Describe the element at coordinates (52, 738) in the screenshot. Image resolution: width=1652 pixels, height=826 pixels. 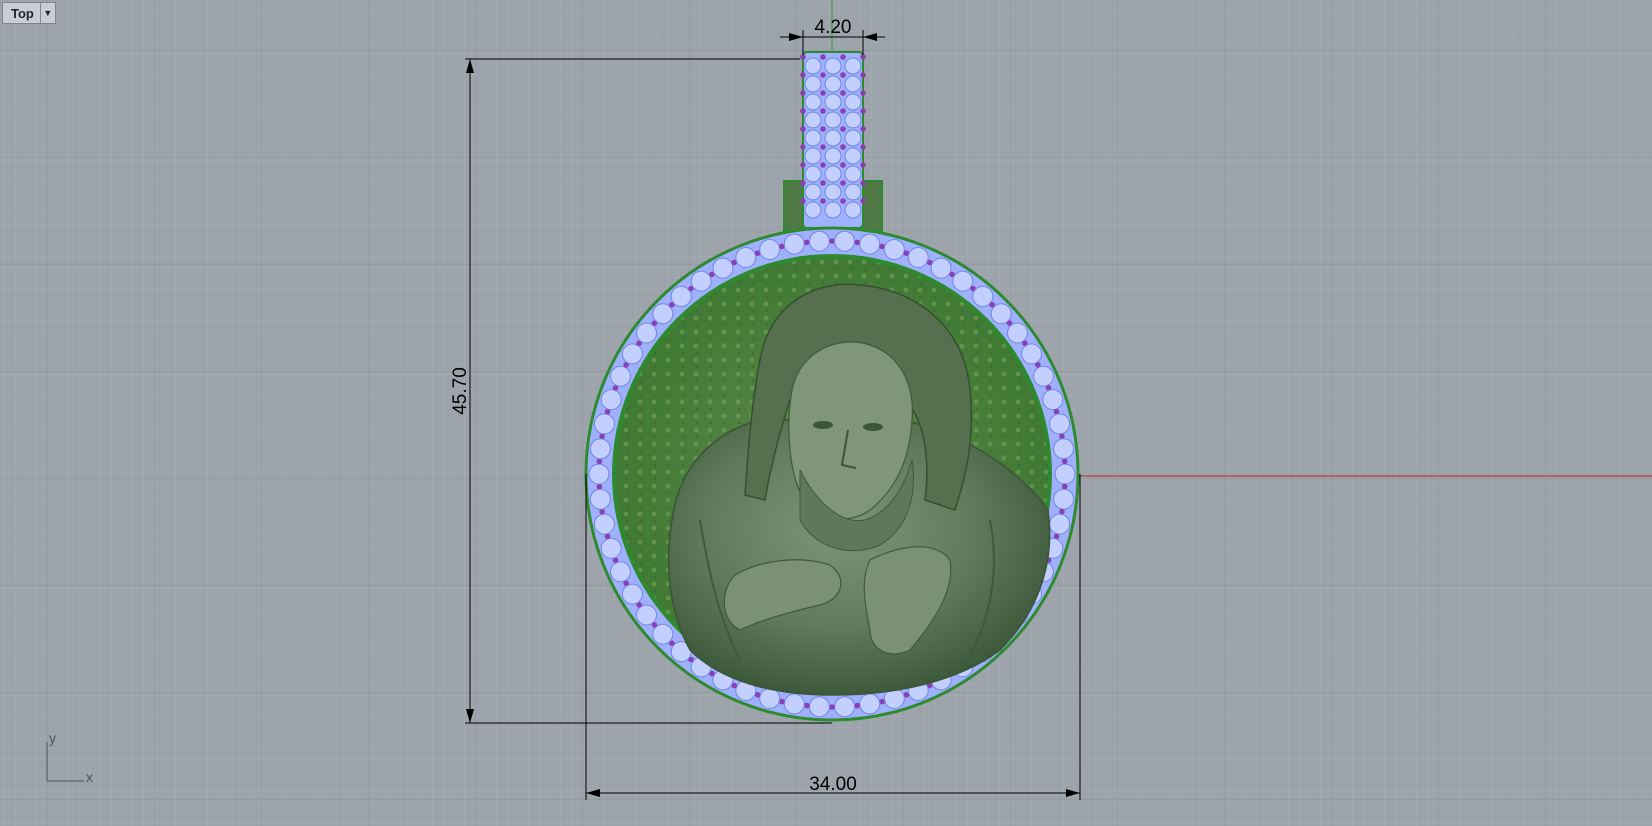
I see `axis-widget-y-label: y` at that location.